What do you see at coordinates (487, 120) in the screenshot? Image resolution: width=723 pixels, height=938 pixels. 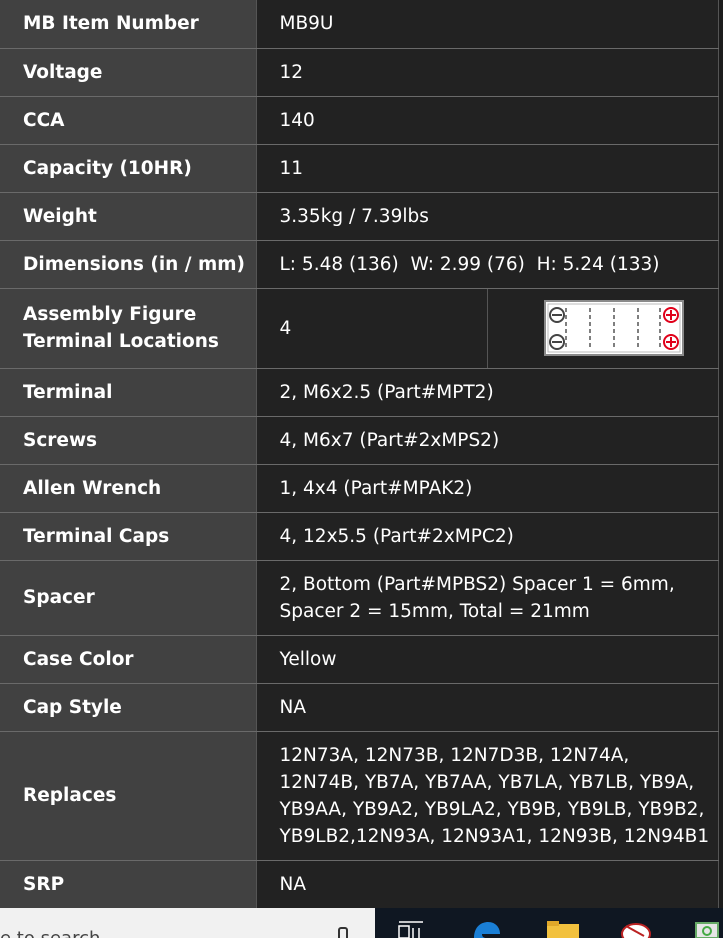 I see `spec-value: 140` at bounding box center [487, 120].